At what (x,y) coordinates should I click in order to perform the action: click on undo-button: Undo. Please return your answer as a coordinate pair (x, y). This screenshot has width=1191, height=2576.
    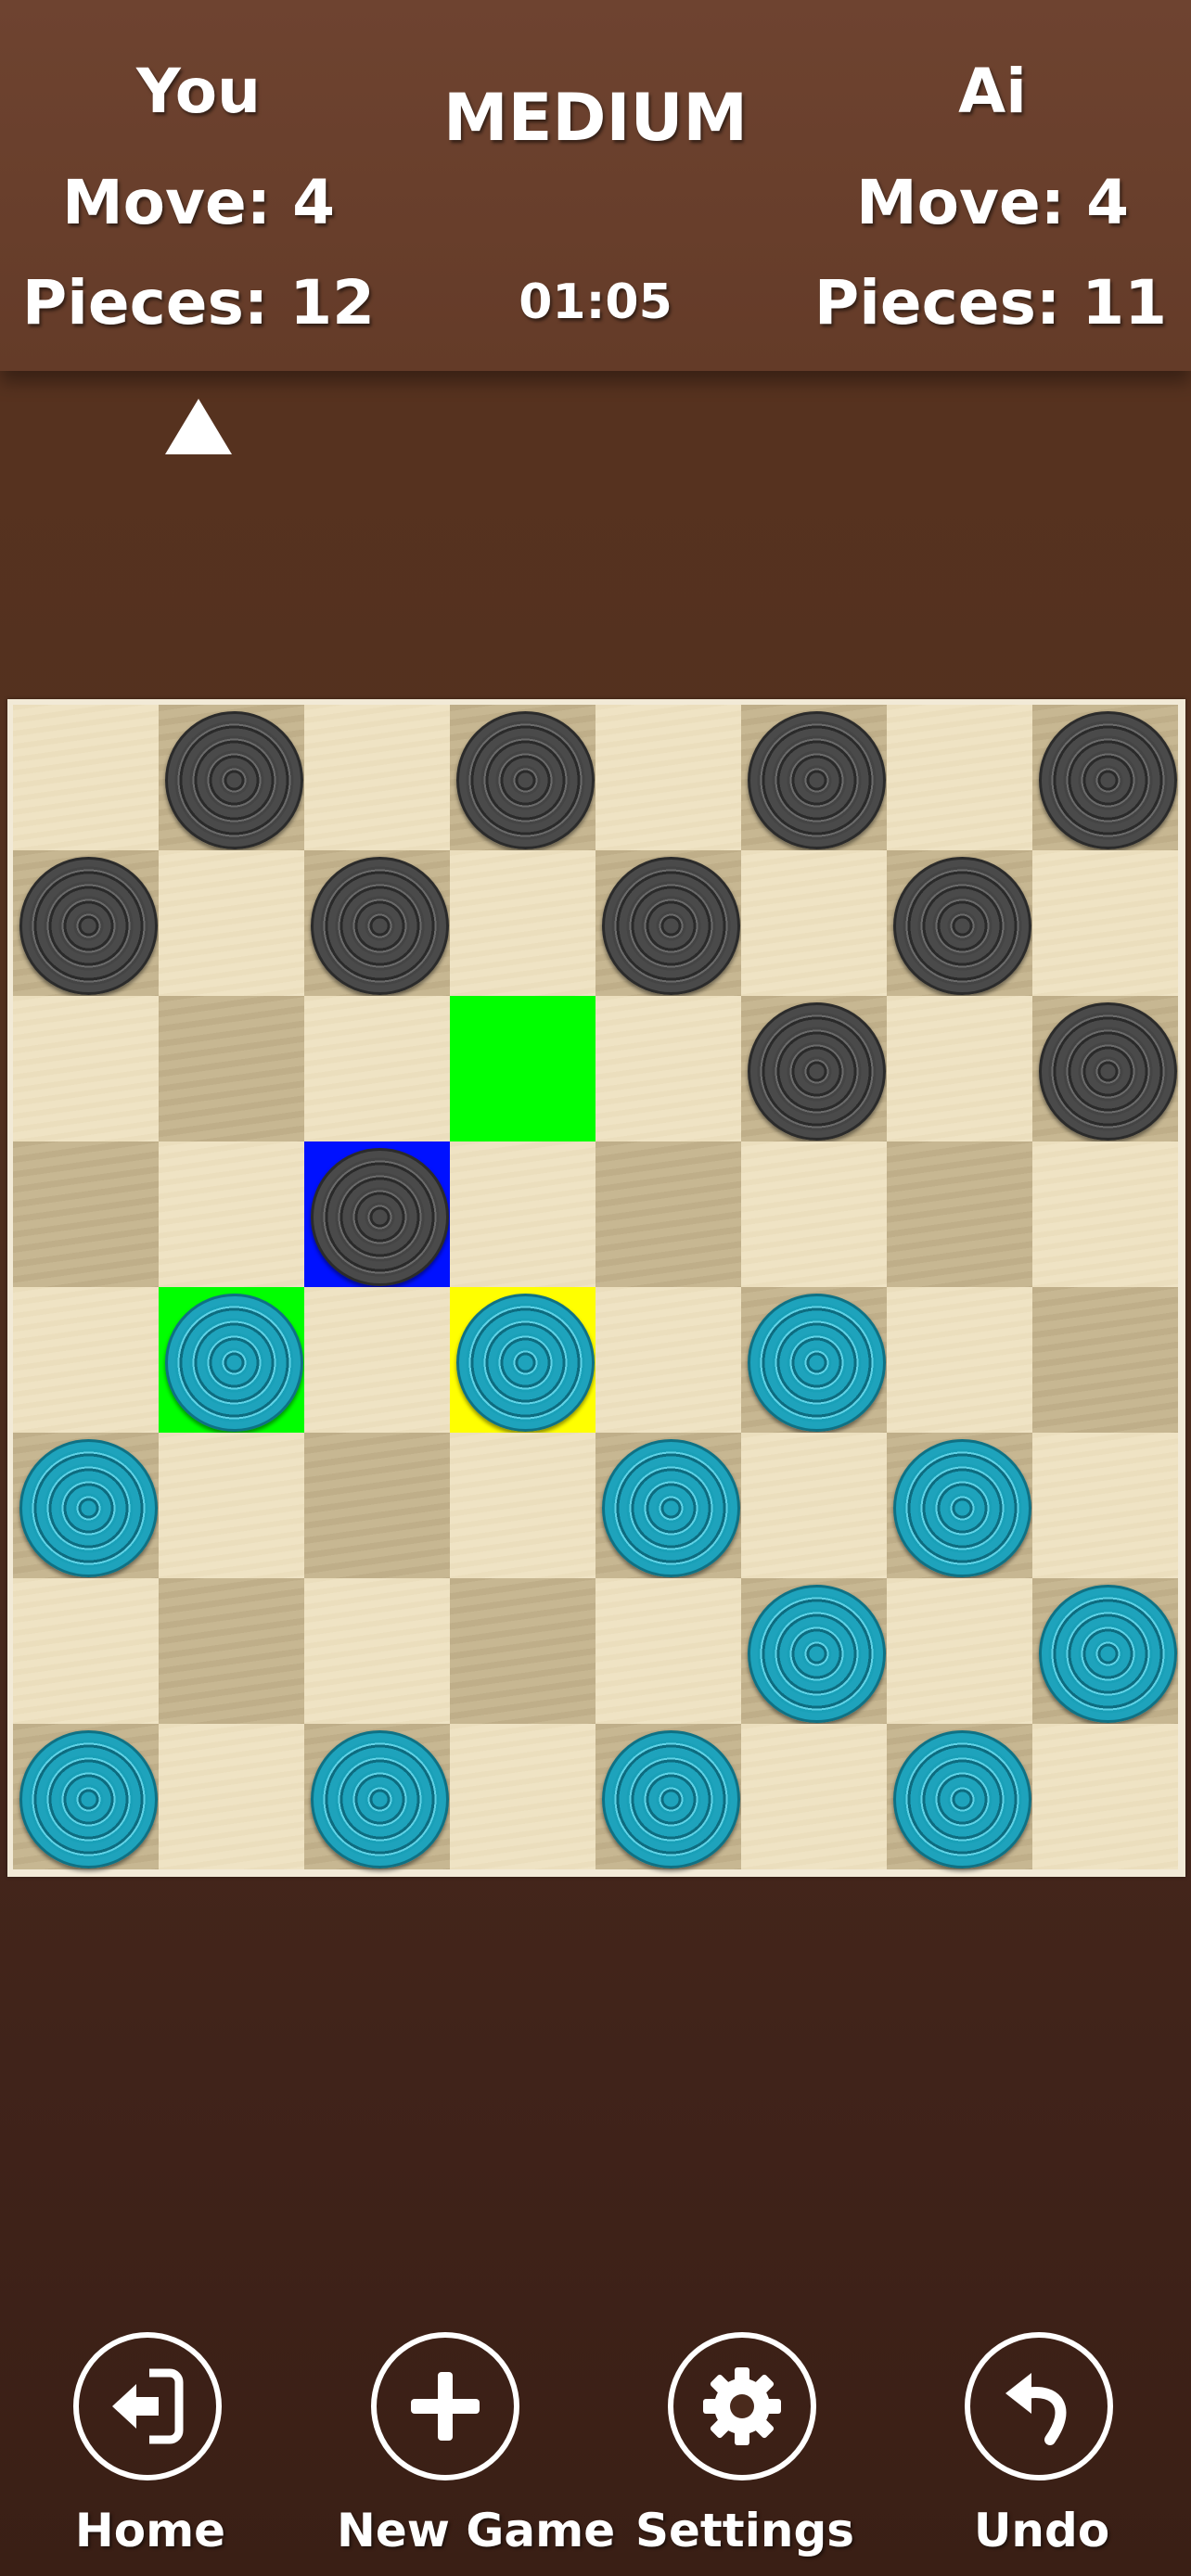
    Looking at the image, I should click on (1041, 2447).